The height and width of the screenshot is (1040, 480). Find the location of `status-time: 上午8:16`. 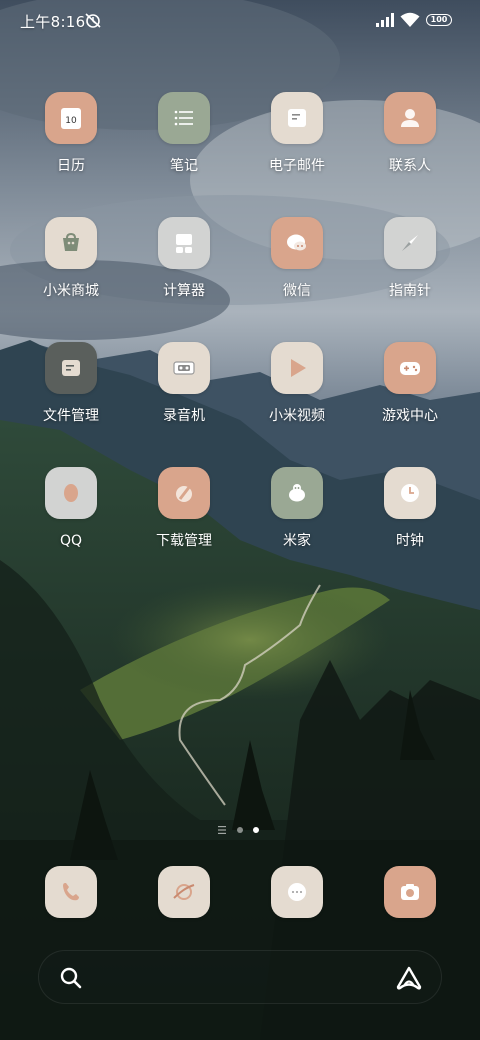

status-time: 上午8:16 is located at coordinates (53, 22).